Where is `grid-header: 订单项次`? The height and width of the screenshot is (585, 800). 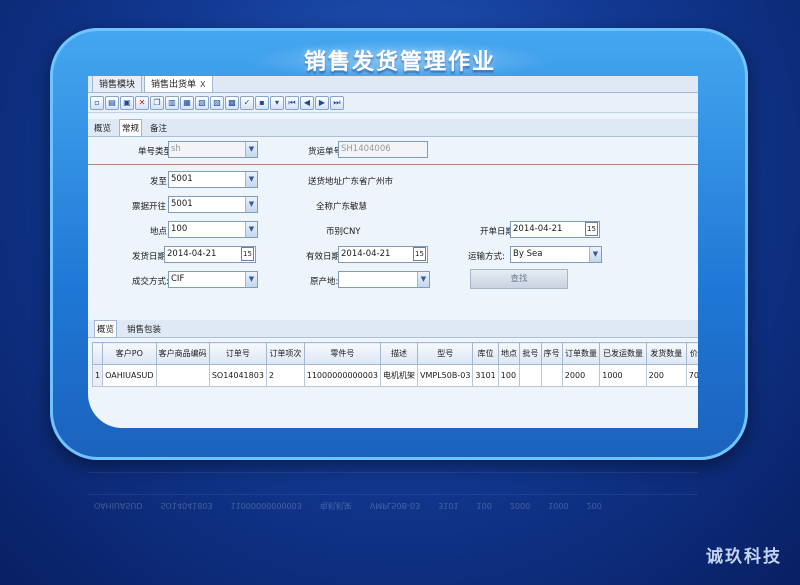 grid-header: 订单项次 is located at coordinates (285, 353).